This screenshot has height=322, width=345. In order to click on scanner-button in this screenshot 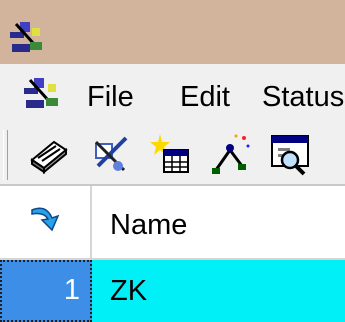, I will do `click(48, 154)`.